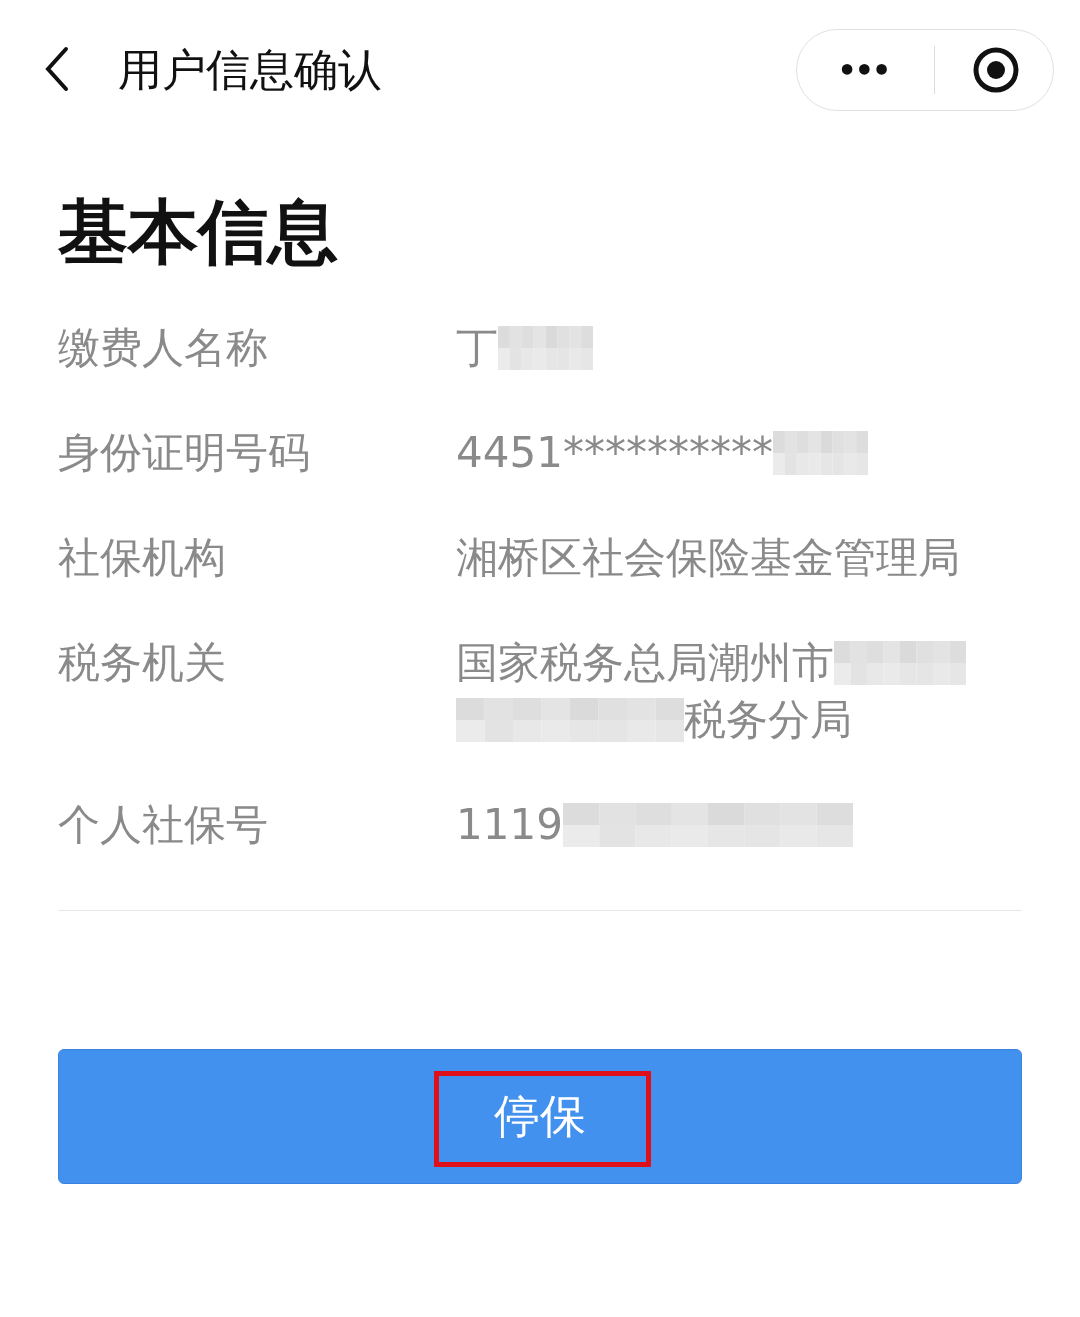 This screenshot has width=1080, height=1317. Describe the element at coordinates (477, 348) in the screenshot. I see `field-value: 丁` at that location.